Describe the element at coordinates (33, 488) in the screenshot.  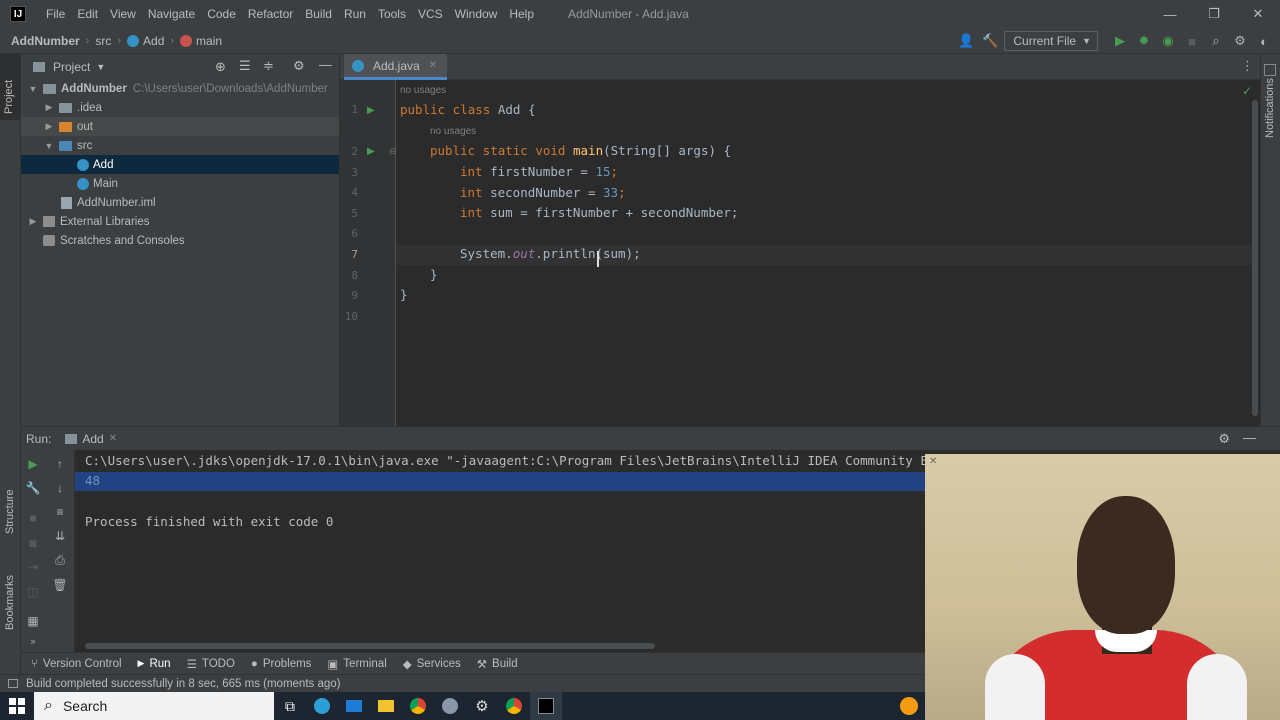
I see `wrench-icon: 🔧` at that location.